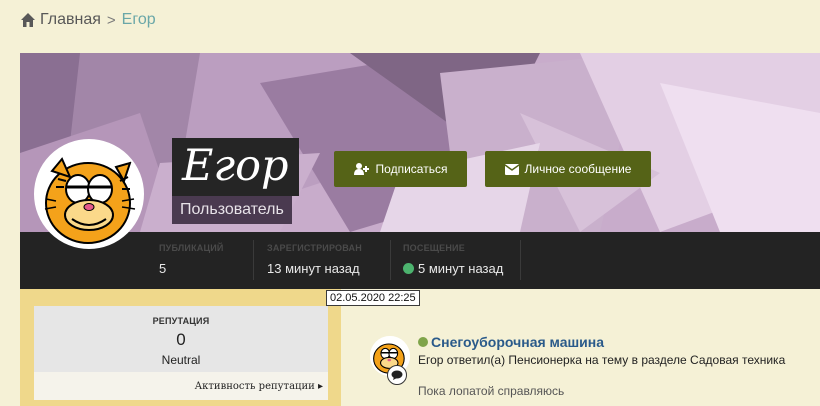 The width and height of the screenshot is (820, 406). Describe the element at coordinates (491, 391) in the screenshot. I see `feed-snippet: Пока лопатой справляюсь` at that location.